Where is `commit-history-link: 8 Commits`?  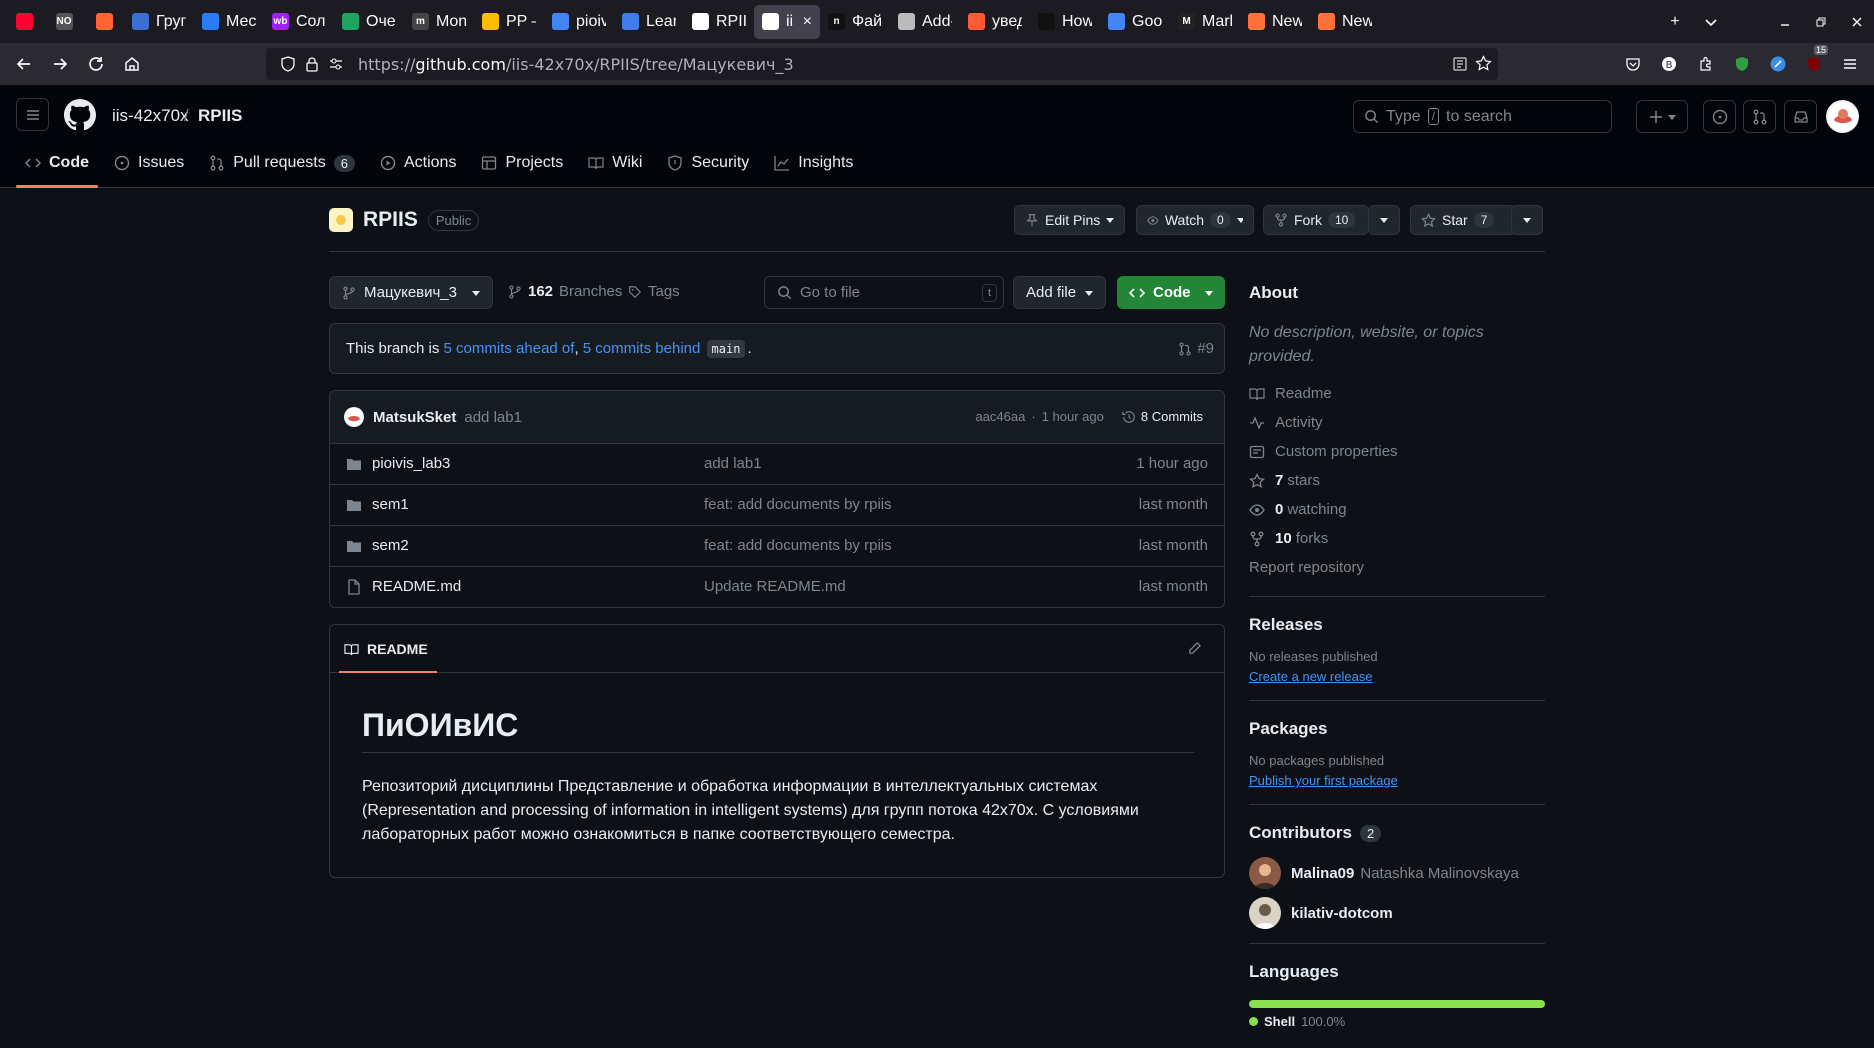 commit-history-link: 8 Commits is located at coordinates (1162, 416).